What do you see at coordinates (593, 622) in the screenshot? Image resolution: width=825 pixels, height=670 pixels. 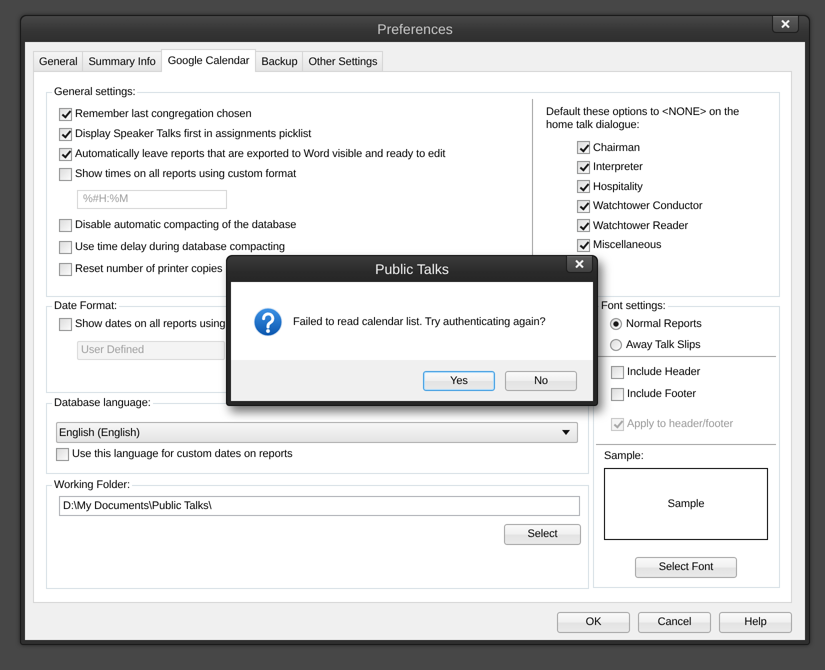 I see `ok-button: OK` at bounding box center [593, 622].